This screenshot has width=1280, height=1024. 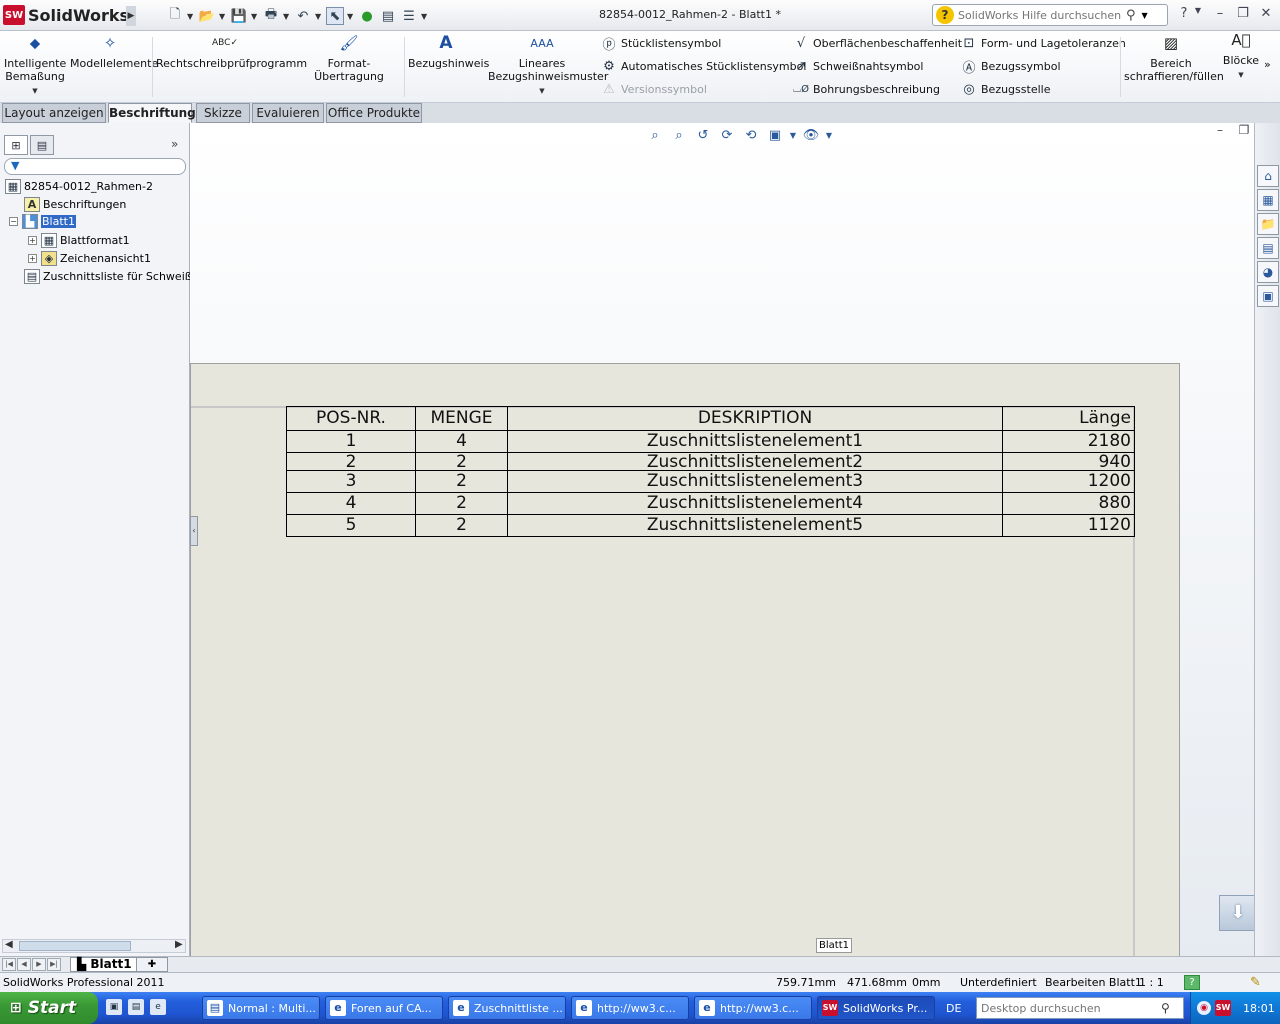 I want to click on desktop-search-box: ⚲, so click(x=1080, y=1008).